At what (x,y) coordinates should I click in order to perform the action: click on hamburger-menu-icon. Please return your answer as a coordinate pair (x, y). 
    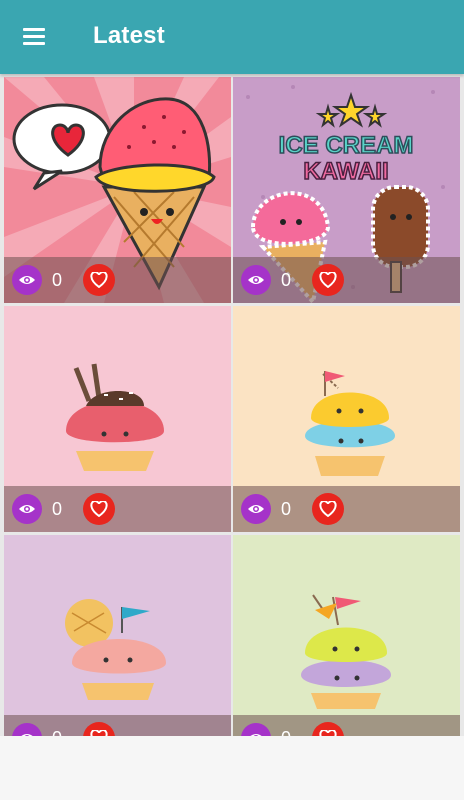
    Looking at the image, I should click on (35, 37).